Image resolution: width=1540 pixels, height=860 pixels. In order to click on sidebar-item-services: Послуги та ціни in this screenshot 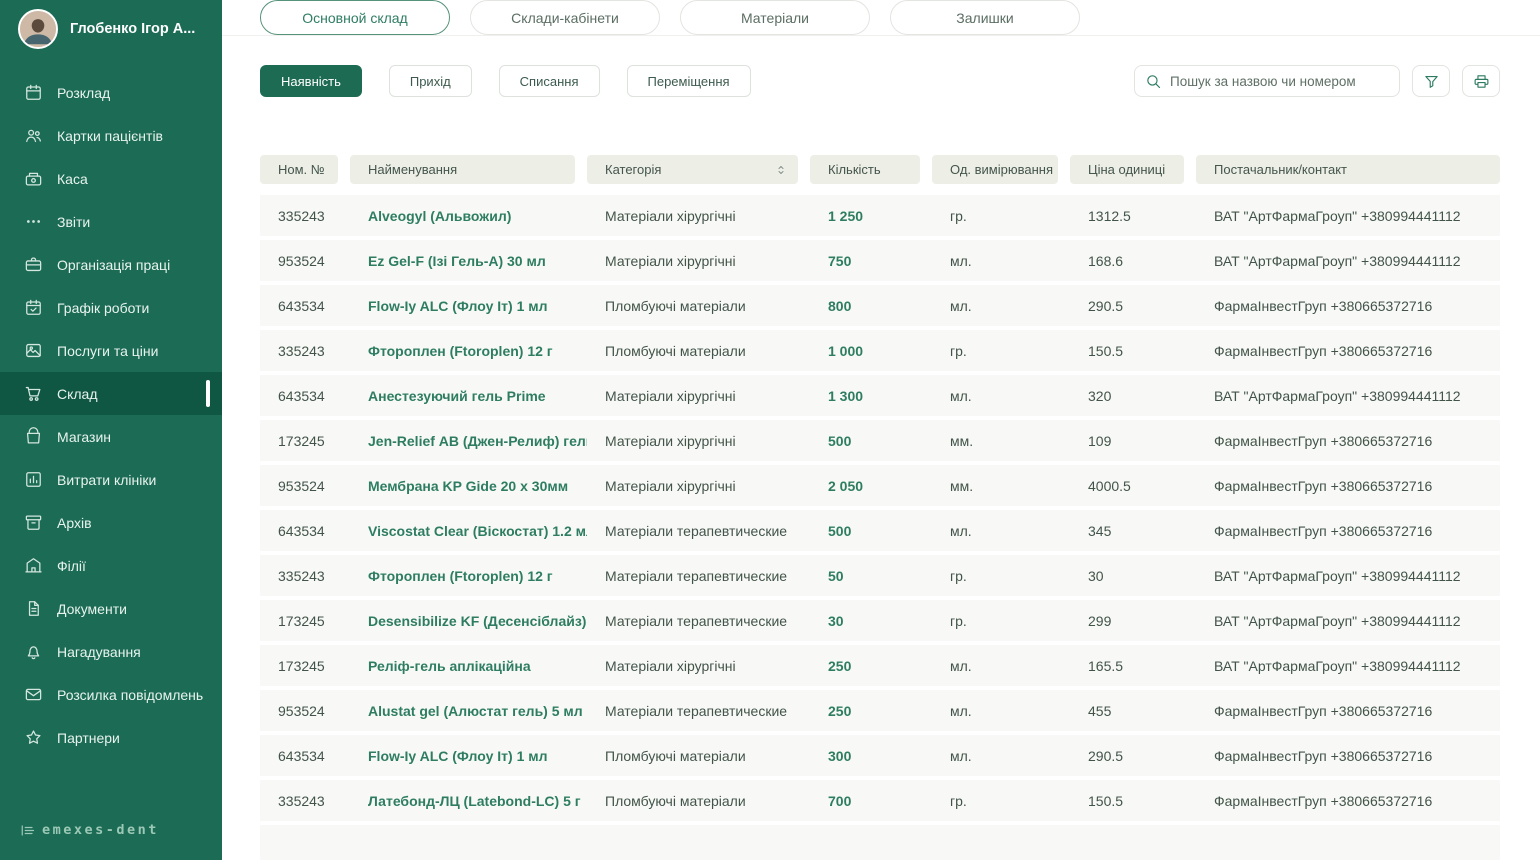, I will do `click(111, 350)`.